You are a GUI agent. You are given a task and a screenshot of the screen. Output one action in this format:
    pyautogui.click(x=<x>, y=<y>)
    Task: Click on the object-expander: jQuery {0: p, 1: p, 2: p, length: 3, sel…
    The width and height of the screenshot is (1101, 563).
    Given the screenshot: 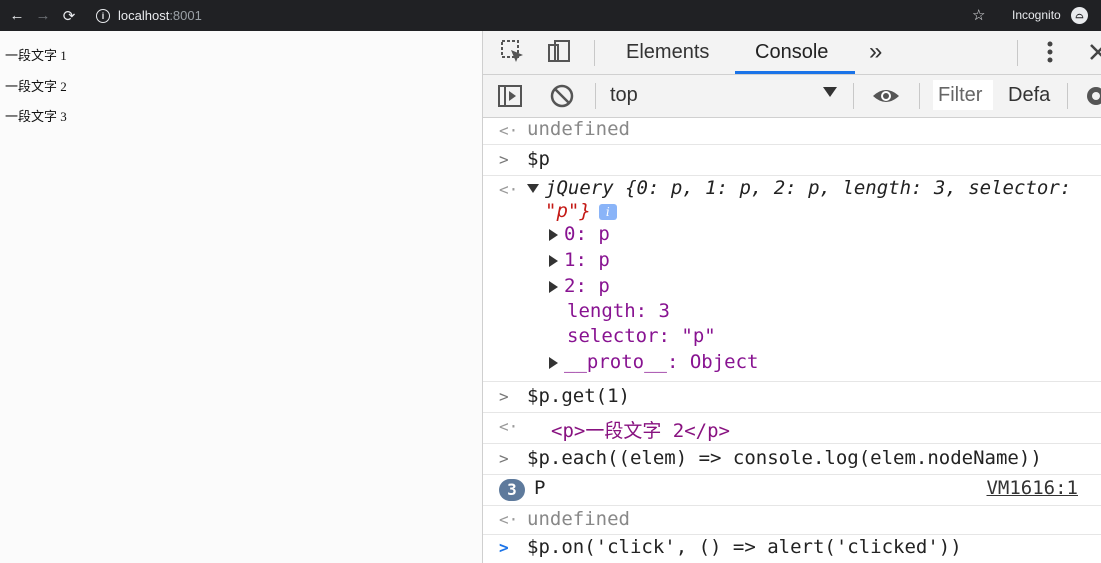 What is the action you would take?
    pyautogui.click(x=799, y=188)
    